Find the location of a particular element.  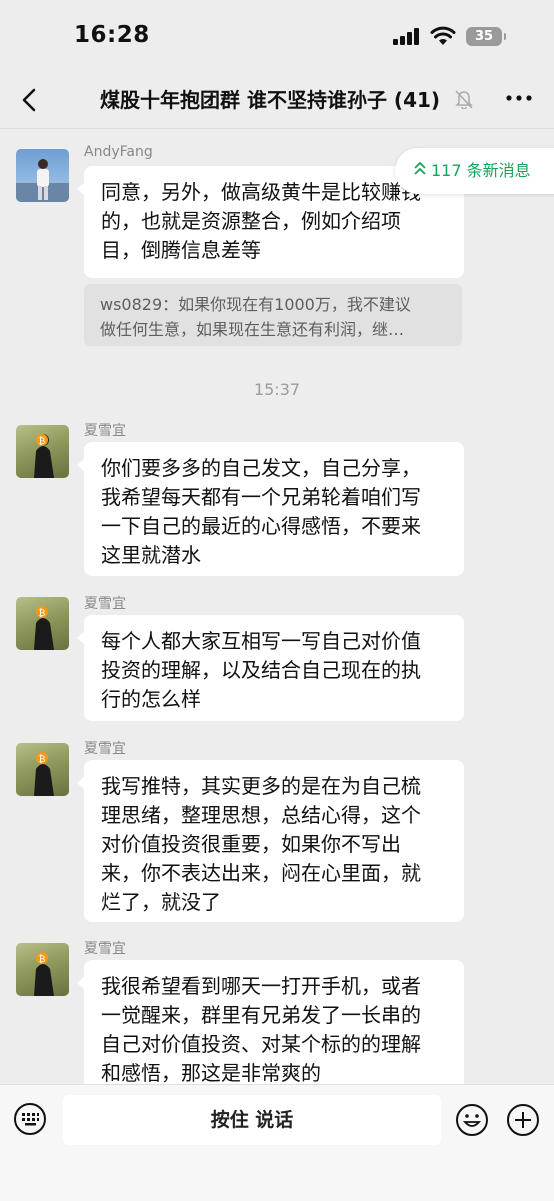

input-bar: 按住 说话 is located at coordinates (277, 1142).